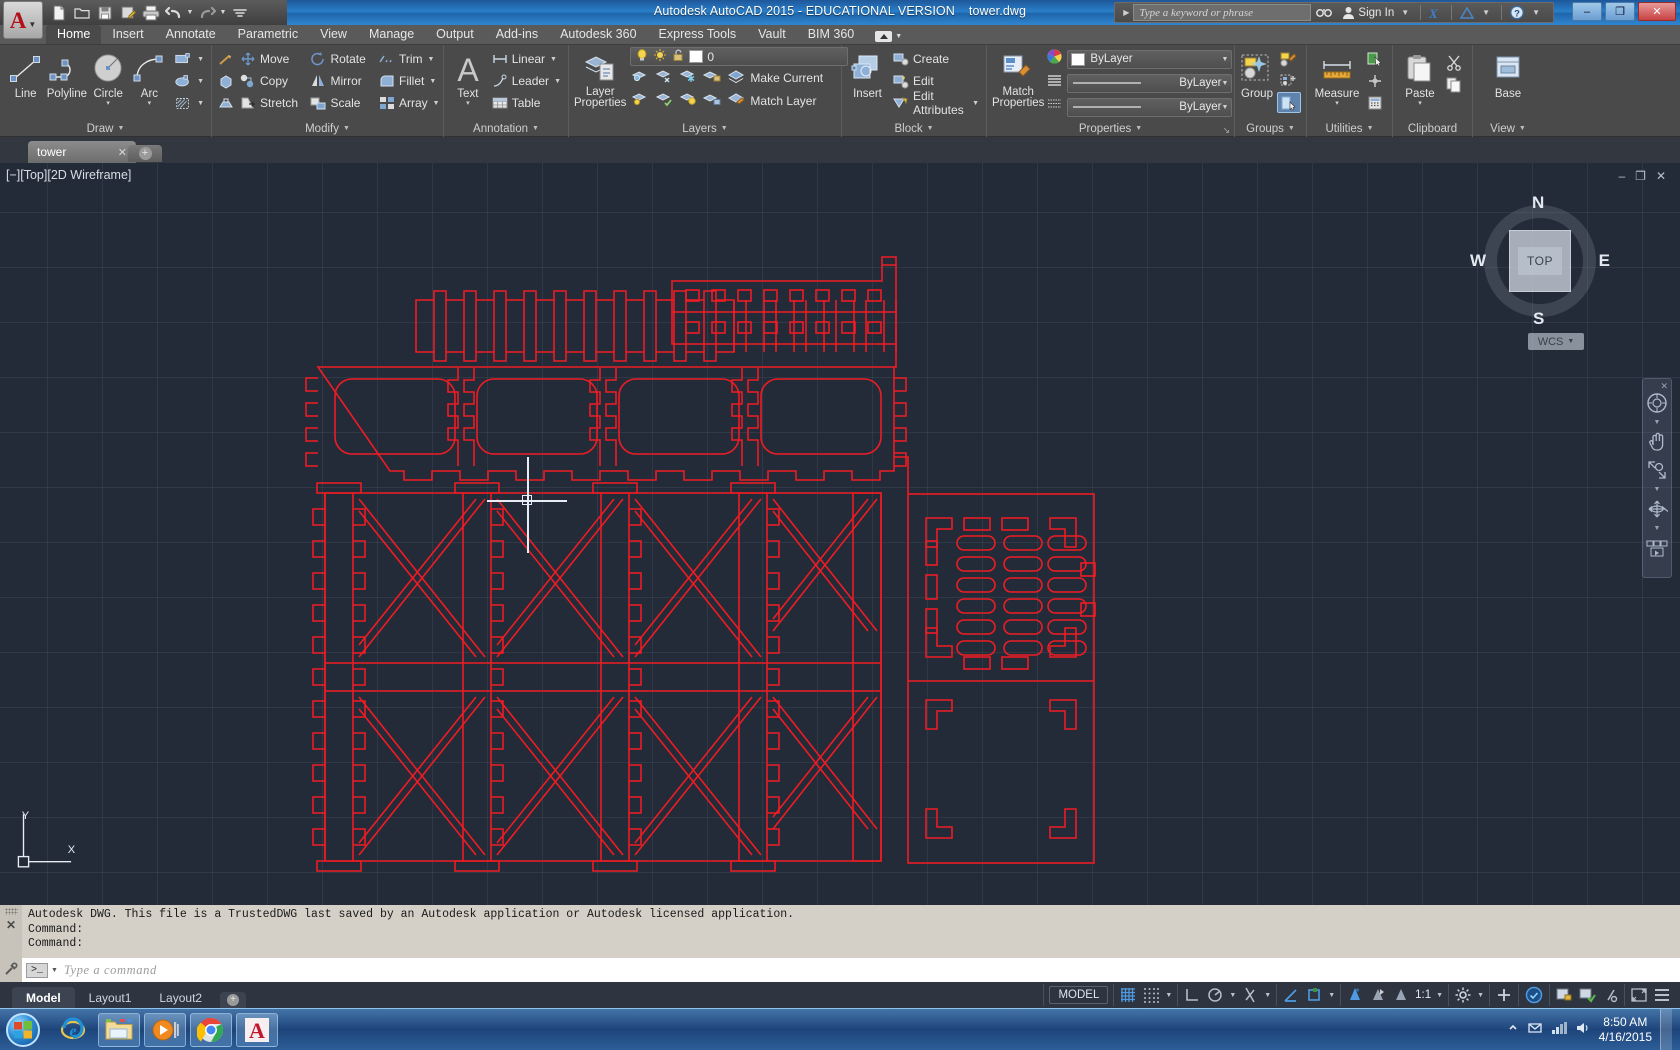  Describe the element at coordinates (1436, 13) in the screenshot. I see `autodesk-exchange-icon: X` at that location.